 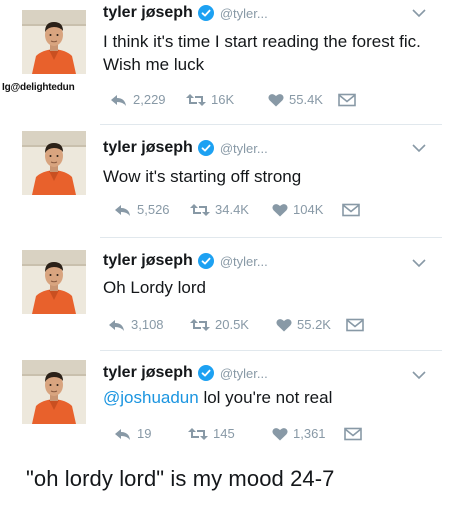 What do you see at coordinates (180, 478) in the screenshot?
I see `meme-caption: "oh lordy lord" is my mood 24-7` at bounding box center [180, 478].